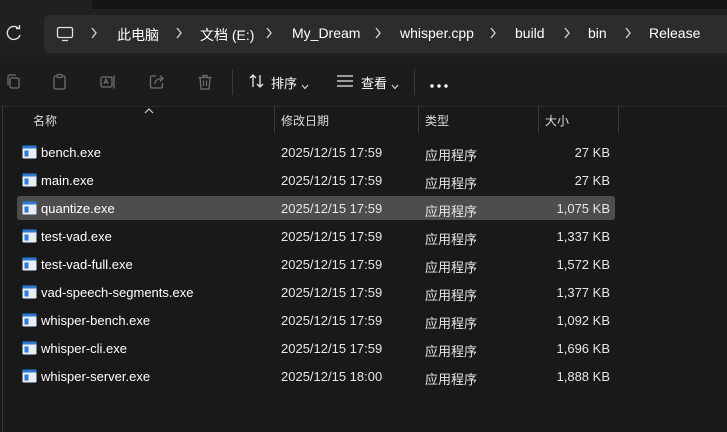  Describe the element at coordinates (583, 348) in the screenshot. I see `file-size: 1,696 KB` at that location.